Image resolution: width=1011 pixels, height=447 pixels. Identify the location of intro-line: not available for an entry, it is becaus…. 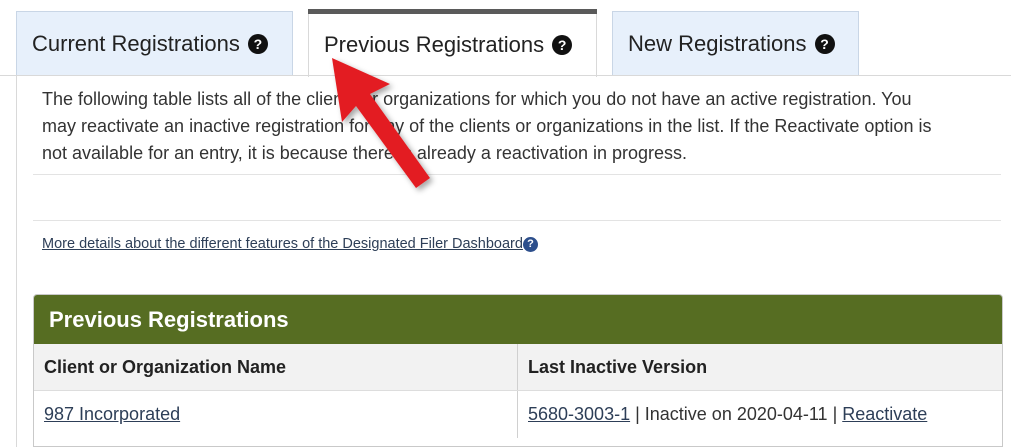
(365, 153).